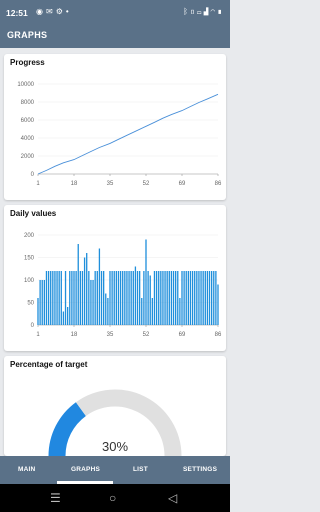 The image size is (320, 512). What do you see at coordinates (115, 446) in the screenshot?
I see `target-percent-label: 30%` at bounding box center [115, 446].